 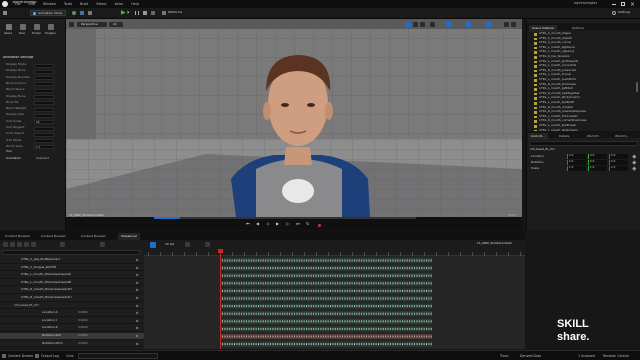 What do you see at coordinates (72, 275) in the screenshot?
I see `track-row: CTRL_L_mouth_thicknessInwardU` at bounding box center [72, 275].